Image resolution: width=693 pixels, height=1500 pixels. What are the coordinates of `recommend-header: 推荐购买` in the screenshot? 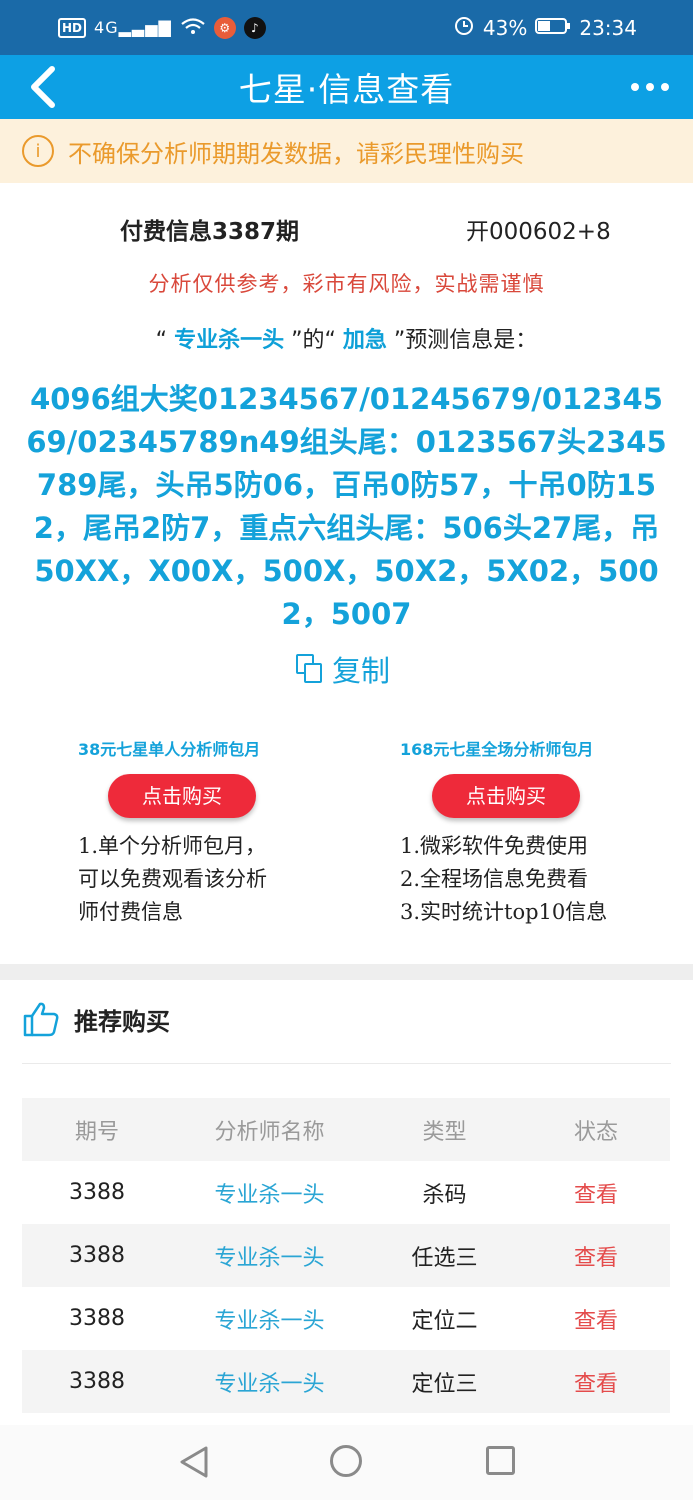 It's located at (96, 1019).